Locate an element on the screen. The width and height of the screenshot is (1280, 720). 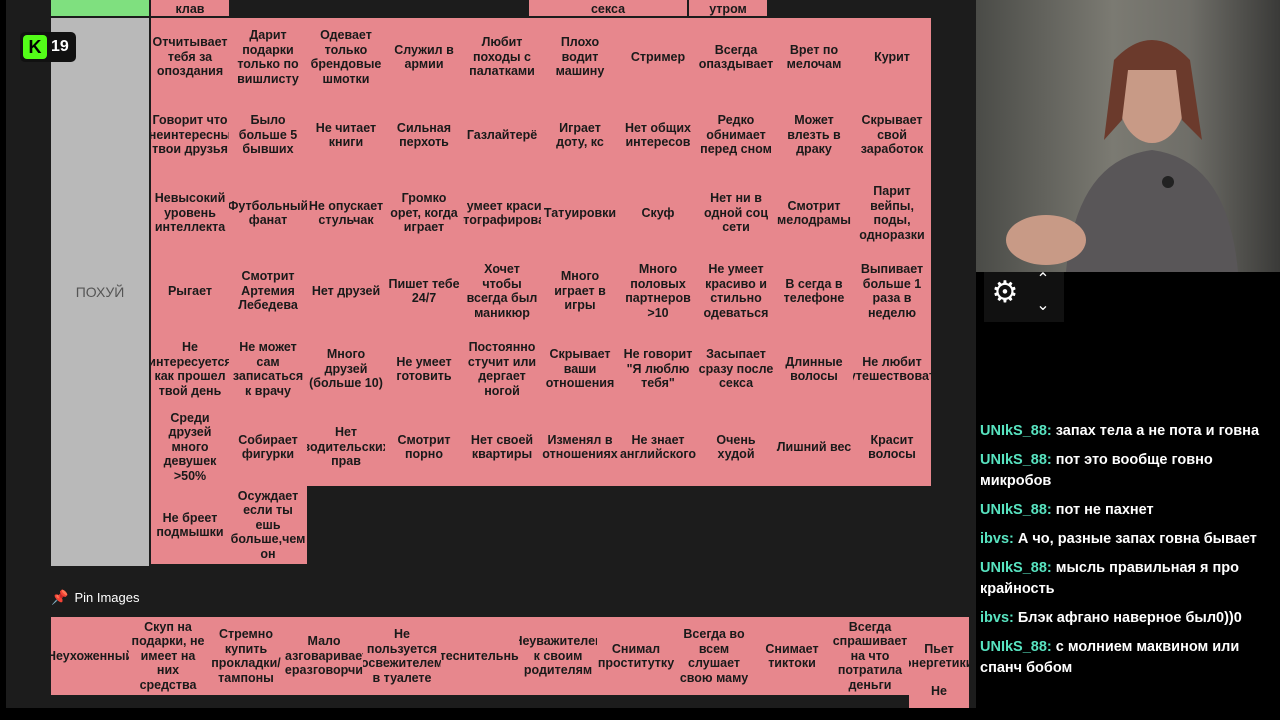
pin-image-item: Мало разговаривает, неразговорчив is located at coordinates (324, 656).